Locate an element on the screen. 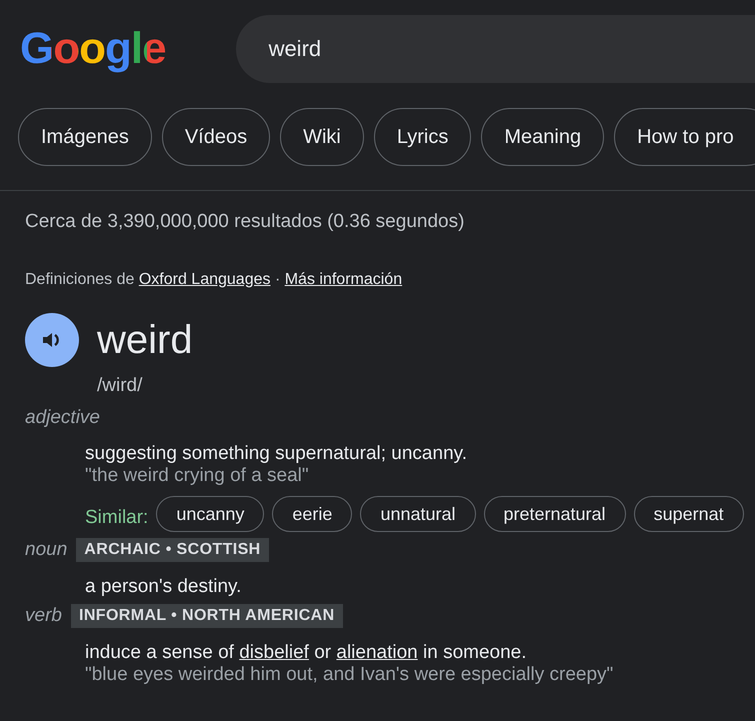 This screenshot has height=721, width=755. synonym-chip: supernat is located at coordinates (689, 514).